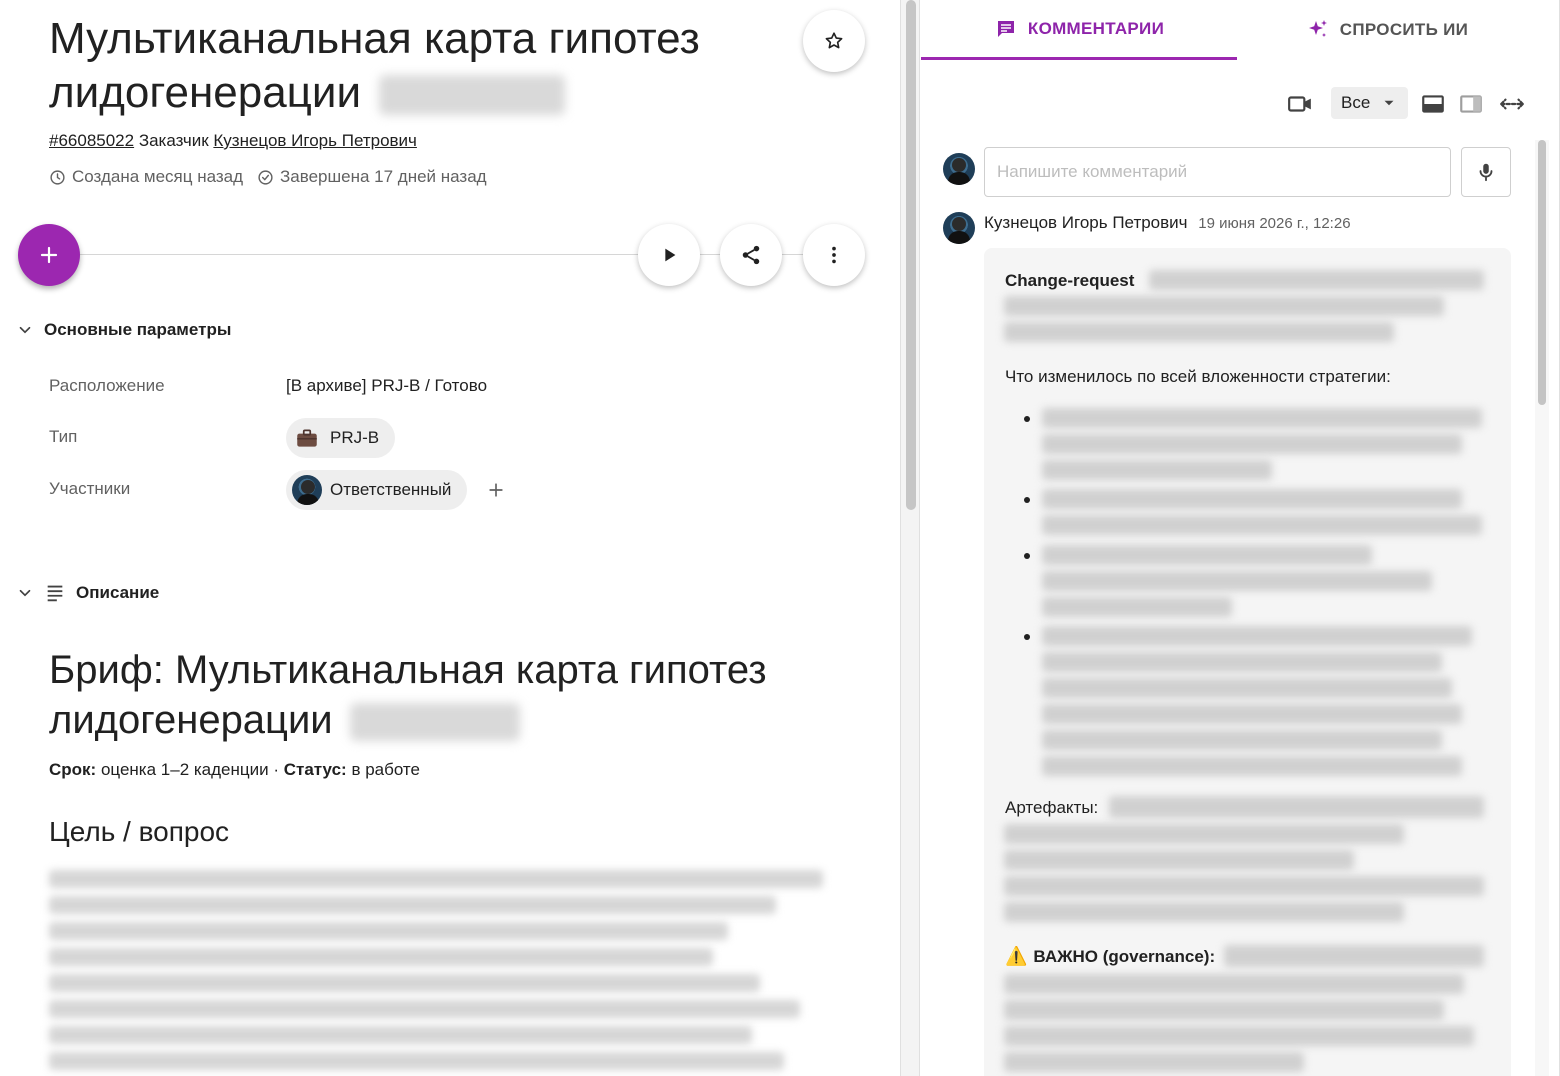 This screenshot has width=1560, height=1076. I want to click on left-scrollbar-thumb, so click(911, 255).